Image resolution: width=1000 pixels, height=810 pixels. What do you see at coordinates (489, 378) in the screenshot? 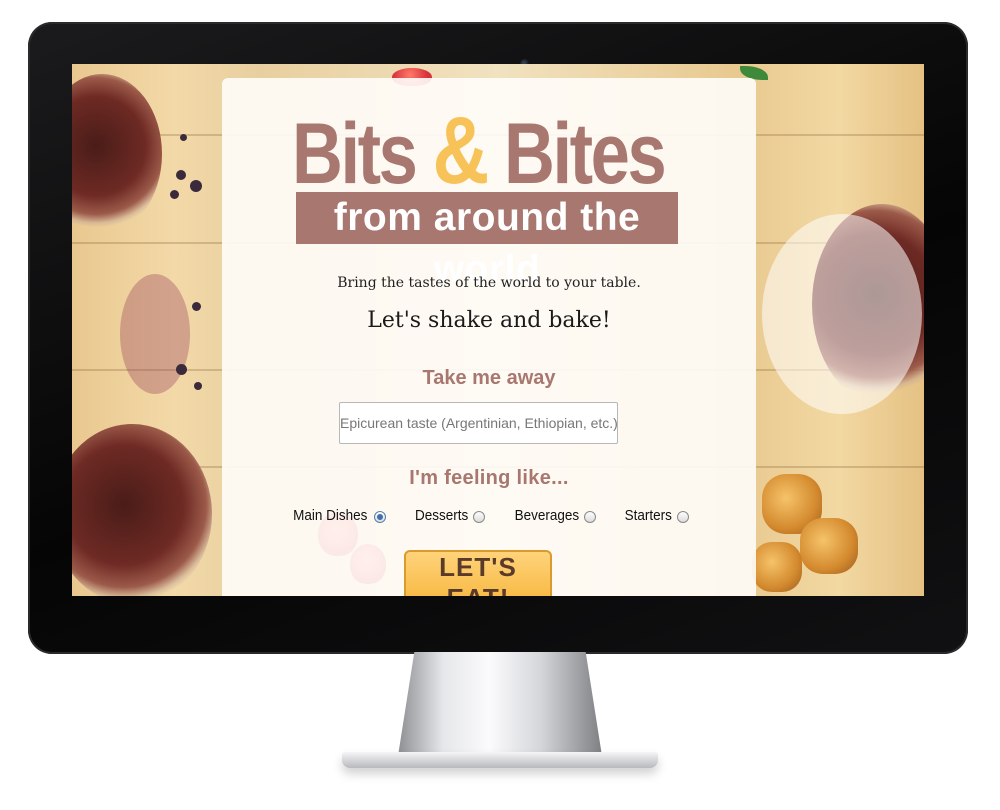
I see `search-label: Take me away` at bounding box center [489, 378].